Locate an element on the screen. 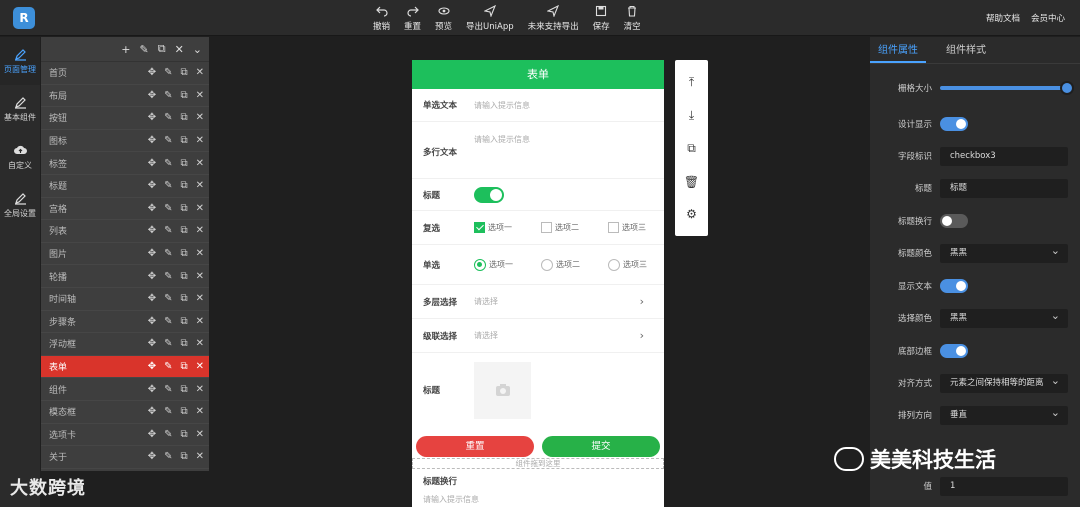 Image resolution: width=1080 pixels, height=507 pixels. help-docs-link: 帮助文档 is located at coordinates (1003, 18).